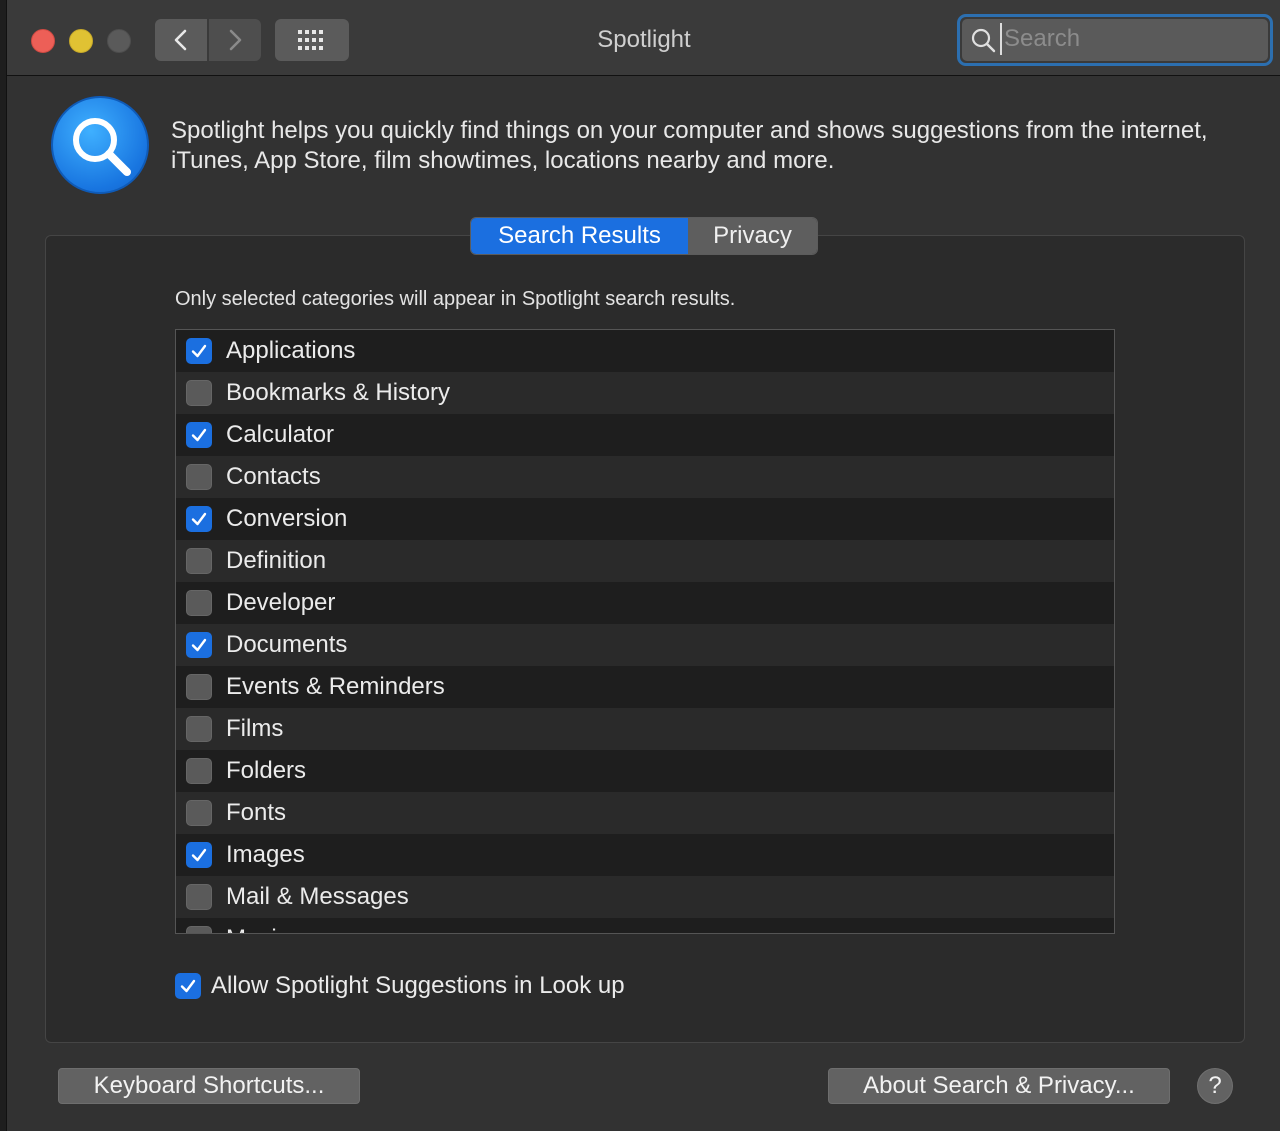 The height and width of the screenshot is (1131, 1280). Describe the element at coordinates (265, 854) in the screenshot. I see `category-label: Images` at that location.